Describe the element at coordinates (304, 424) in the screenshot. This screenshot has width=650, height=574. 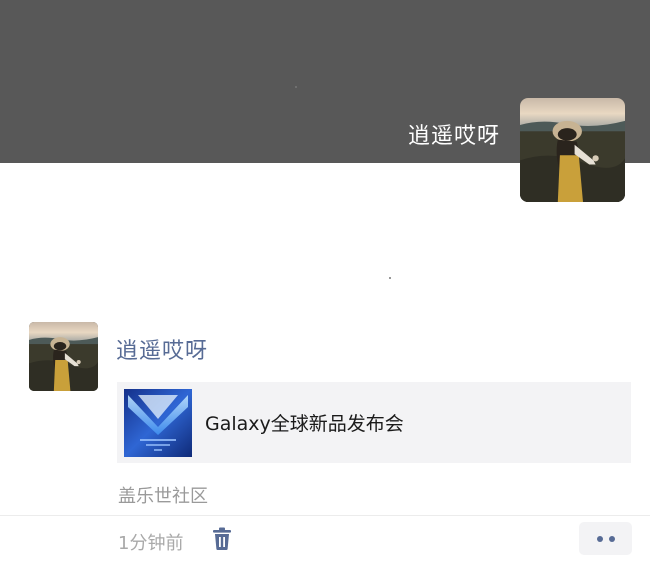
I see `link-title: Galaxy全球新品发布会` at that location.